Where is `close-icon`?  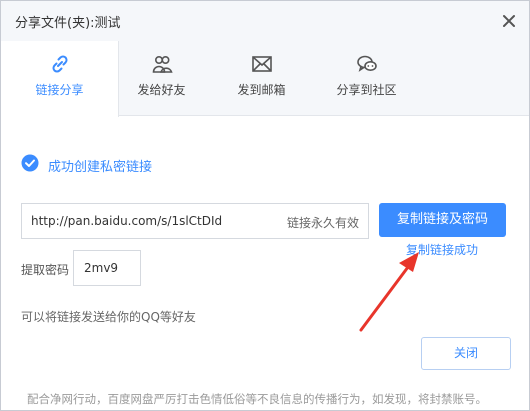 close-icon is located at coordinates (509, 21).